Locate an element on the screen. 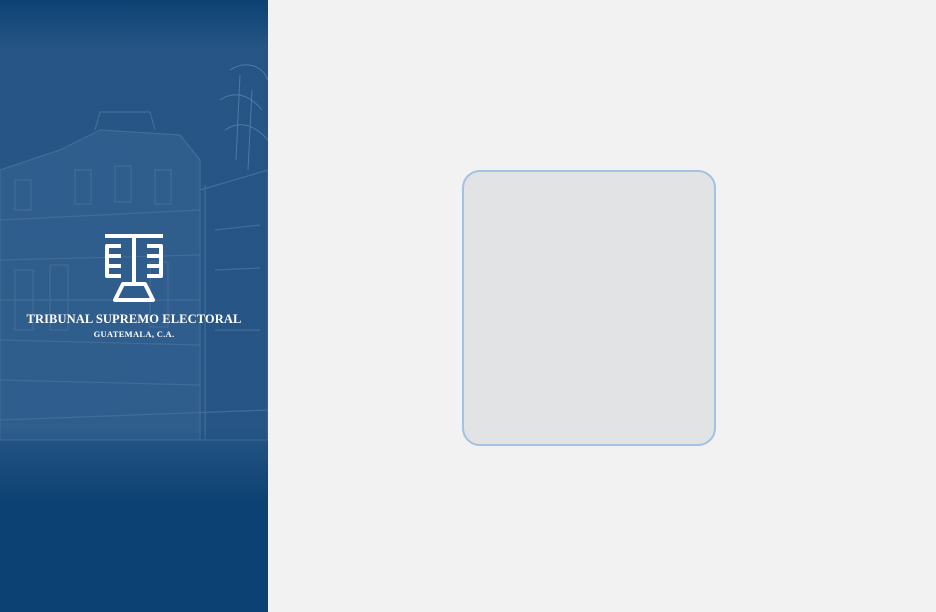 The image size is (936, 612). organization-location: GUATEMALA, C.A. is located at coordinates (134, 334).